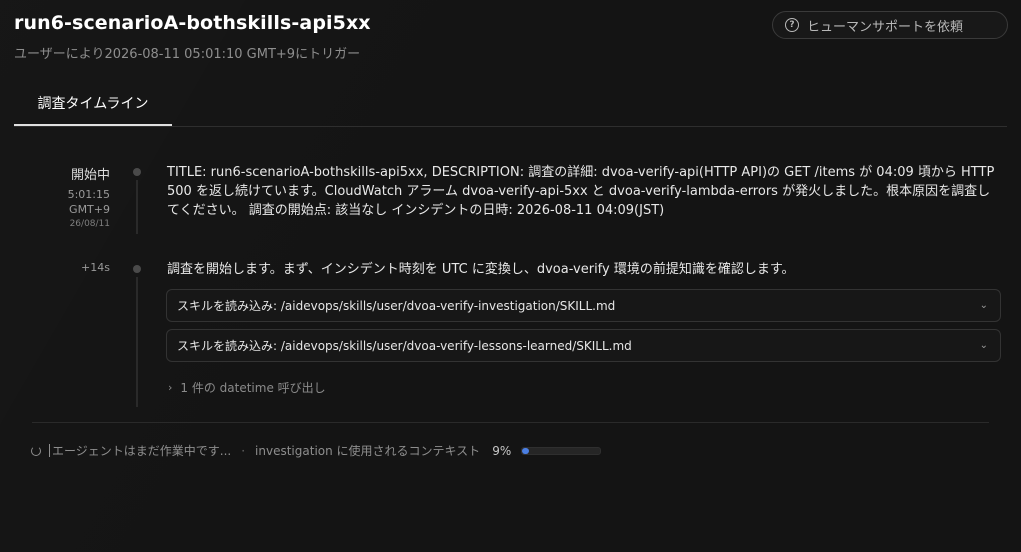 The width and height of the screenshot is (1021, 552). I want to click on datetime-calls-toggle: › 1 件の datetime 呼び出し, so click(247, 387).